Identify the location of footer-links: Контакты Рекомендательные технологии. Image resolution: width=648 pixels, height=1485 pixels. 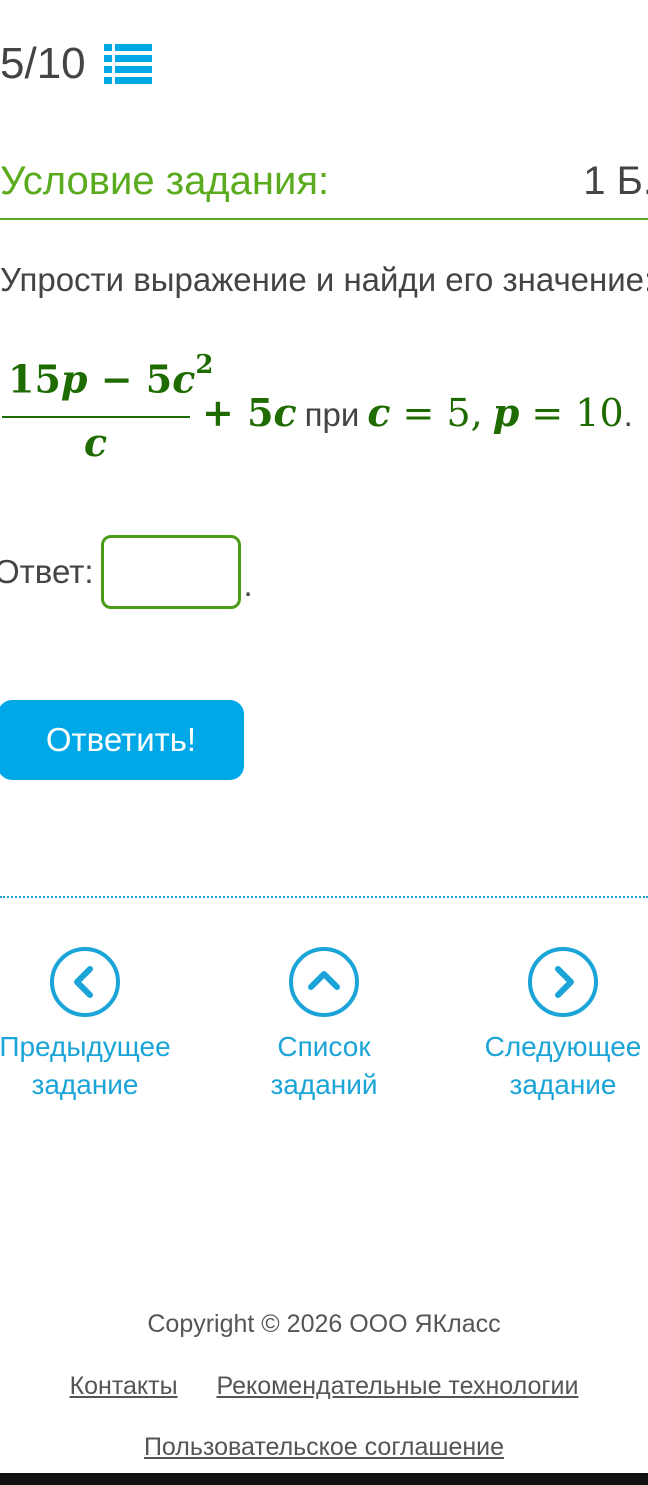
(324, 1386).